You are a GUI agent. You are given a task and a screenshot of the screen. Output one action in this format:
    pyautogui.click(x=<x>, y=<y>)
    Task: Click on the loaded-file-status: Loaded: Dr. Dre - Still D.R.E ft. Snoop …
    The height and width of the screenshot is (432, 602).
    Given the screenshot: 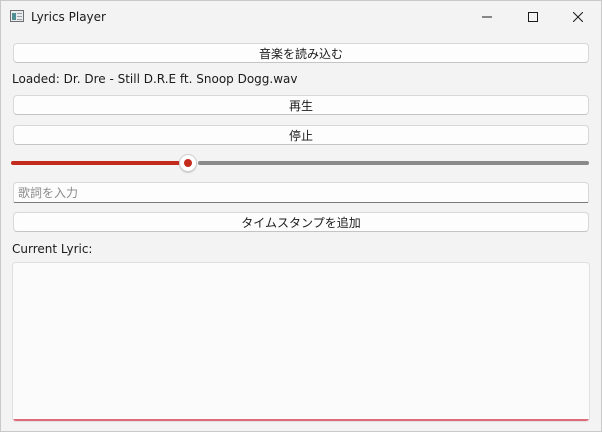 What is the action you would take?
    pyautogui.click(x=155, y=79)
    